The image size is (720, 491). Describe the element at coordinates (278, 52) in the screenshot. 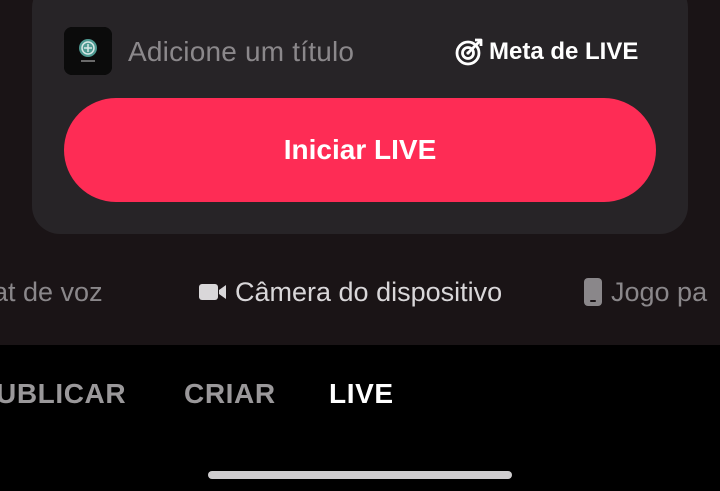

I see `title-input` at that location.